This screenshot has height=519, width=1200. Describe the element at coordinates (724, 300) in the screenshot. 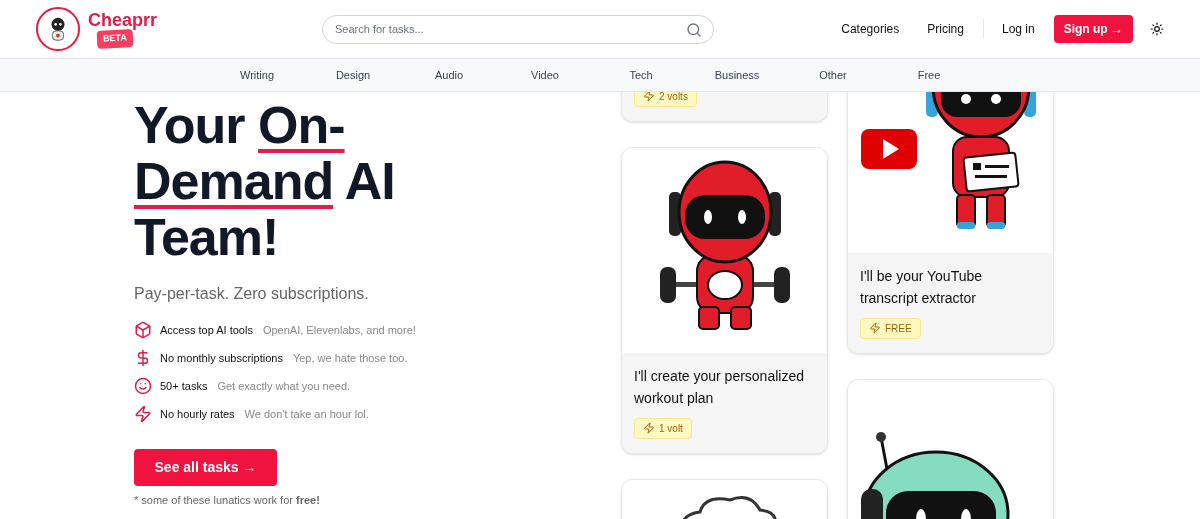

I see `task-card: I'll create your personalized workout plan 1 volt` at that location.